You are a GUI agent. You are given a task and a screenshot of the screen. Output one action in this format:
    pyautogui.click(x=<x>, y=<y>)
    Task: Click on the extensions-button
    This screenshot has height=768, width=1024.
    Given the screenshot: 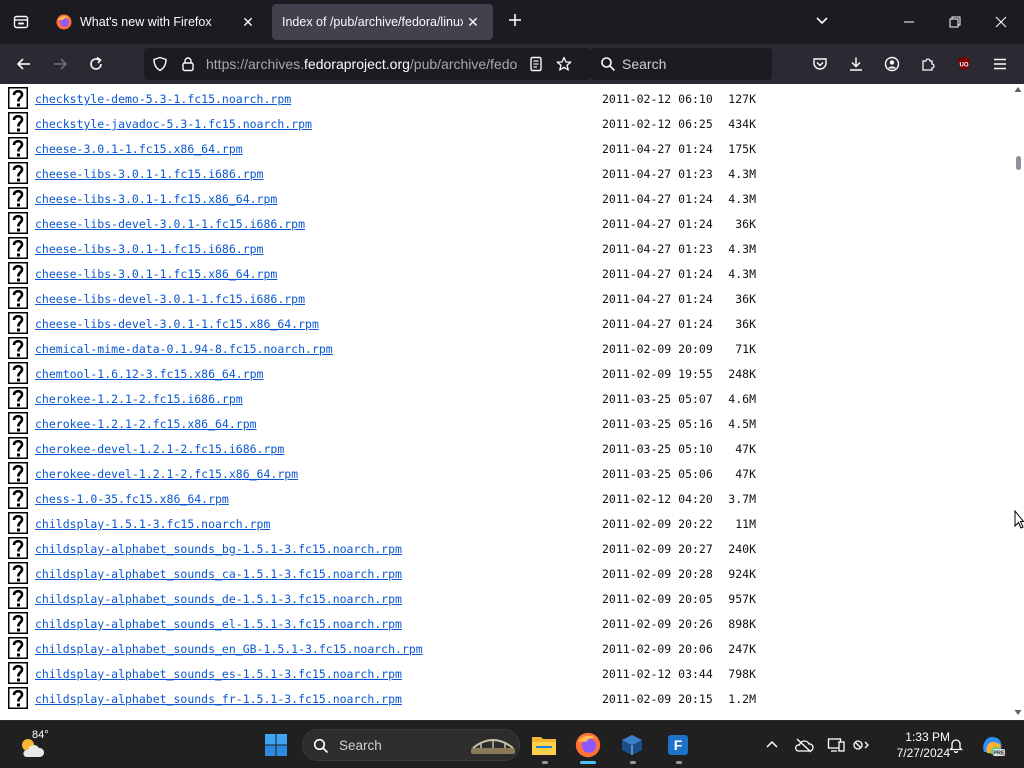 What is the action you would take?
    pyautogui.click(x=928, y=64)
    